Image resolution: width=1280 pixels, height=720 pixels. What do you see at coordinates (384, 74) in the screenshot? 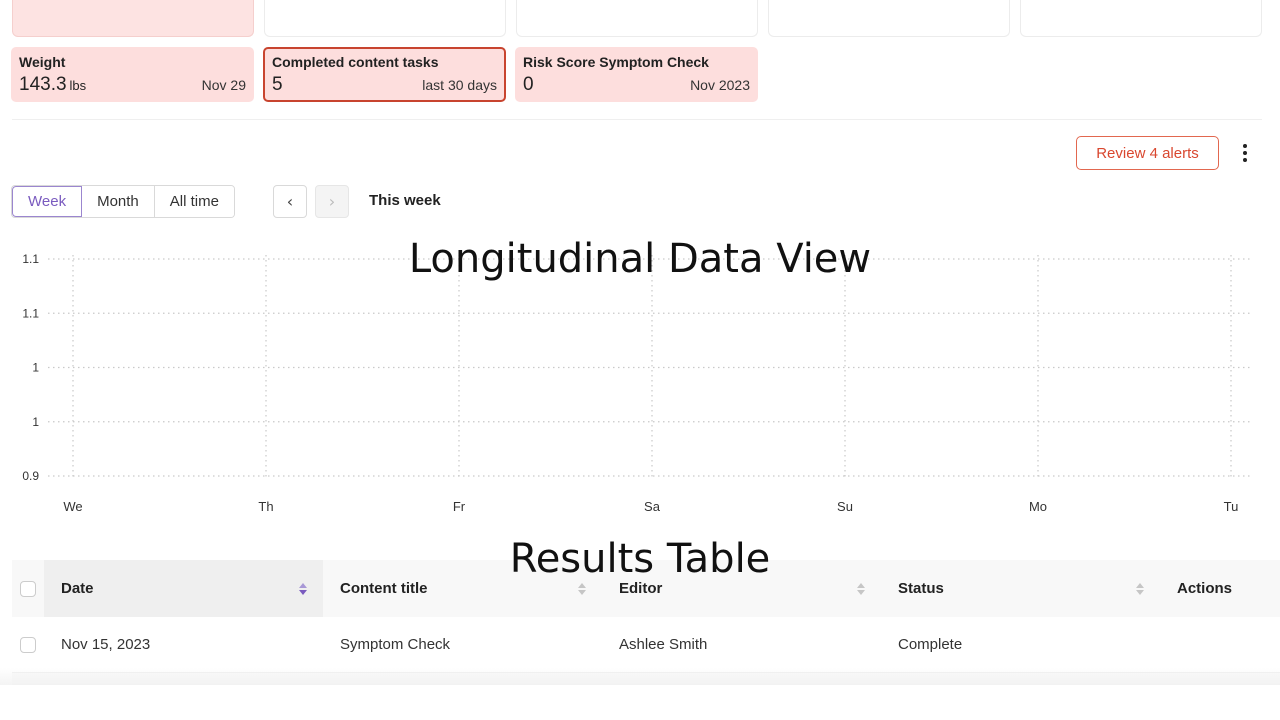
I see `stat-card-completed-content-tasks: Completed content tasks 5 last 30 days` at bounding box center [384, 74].